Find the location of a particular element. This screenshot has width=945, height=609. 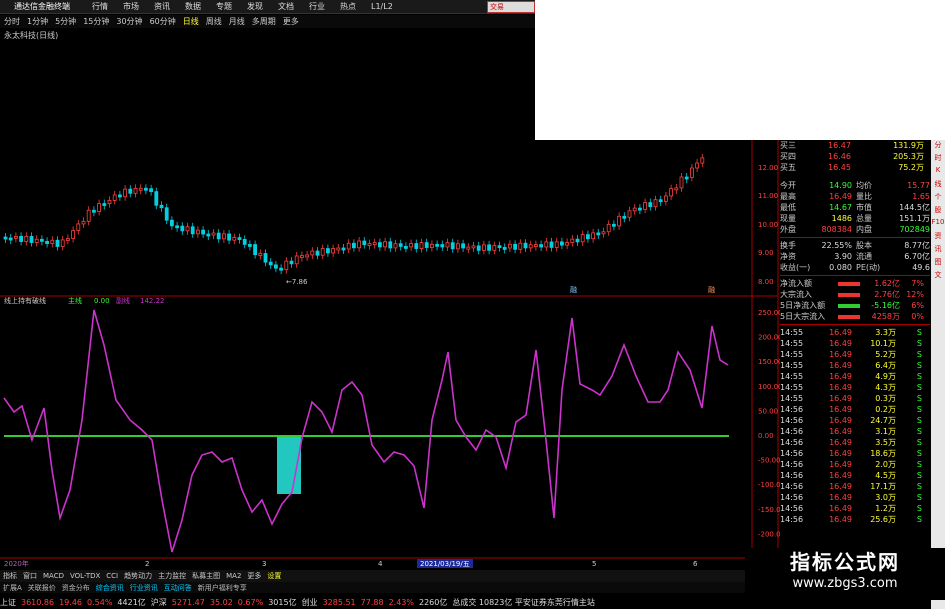

sidebar-tab: 资 is located at coordinates (938, 237).